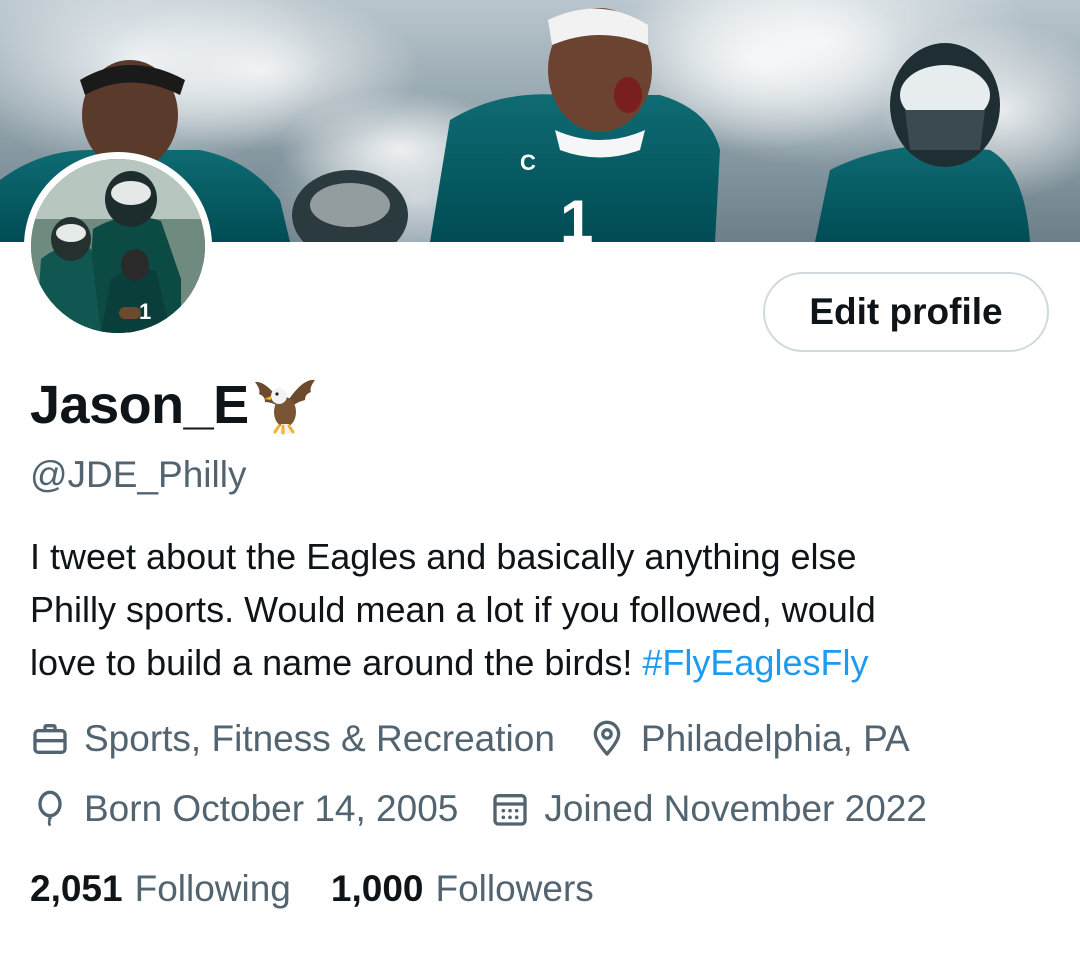  Describe the element at coordinates (607, 738) in the screenshot. I see `location-pin-icon` at that location.